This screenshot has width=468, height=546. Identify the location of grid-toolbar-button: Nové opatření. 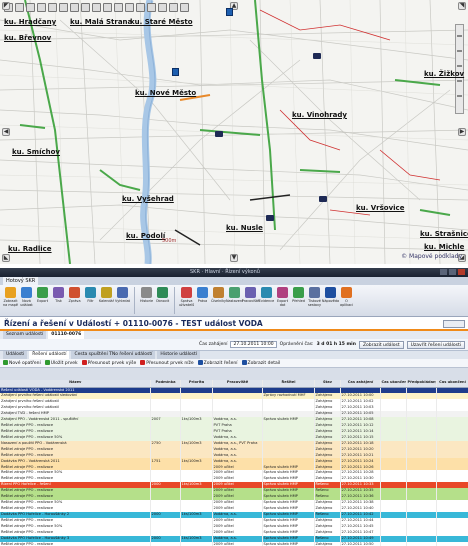
(22, 363).